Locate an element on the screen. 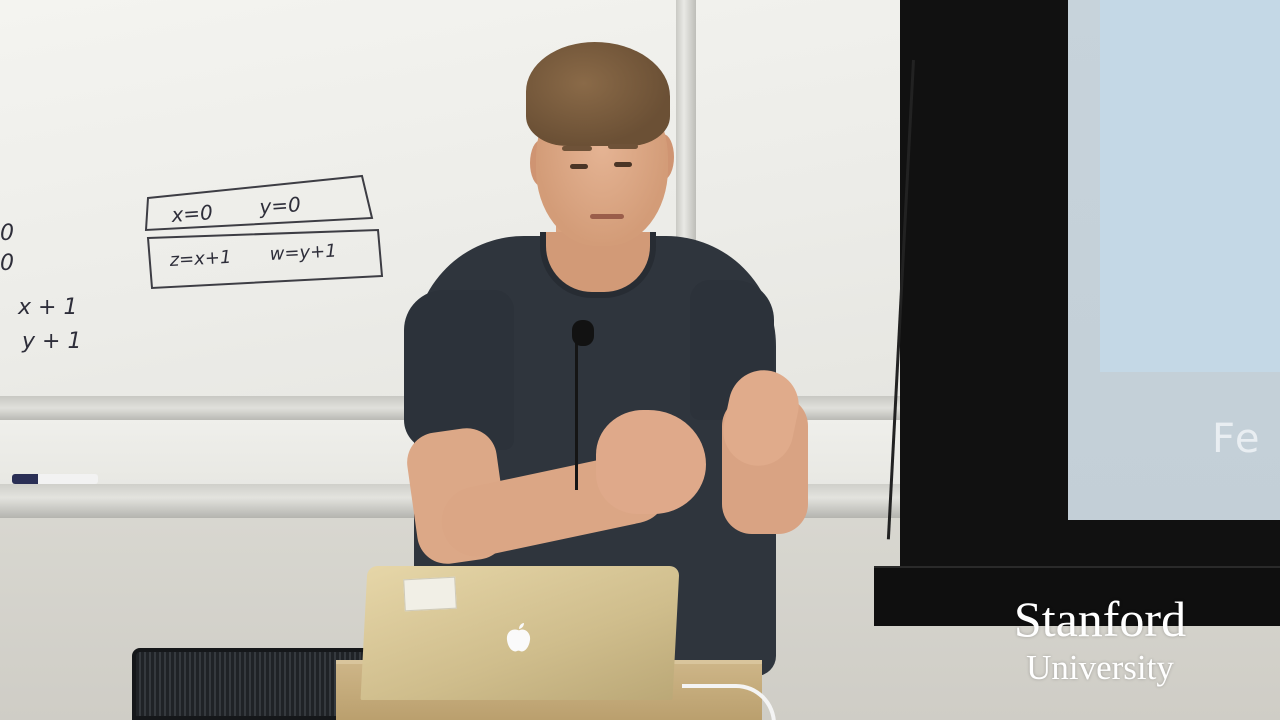 The width and height of the screenshot is (1280, 720). speaker-left-hand is located at coordinates (651, 462).